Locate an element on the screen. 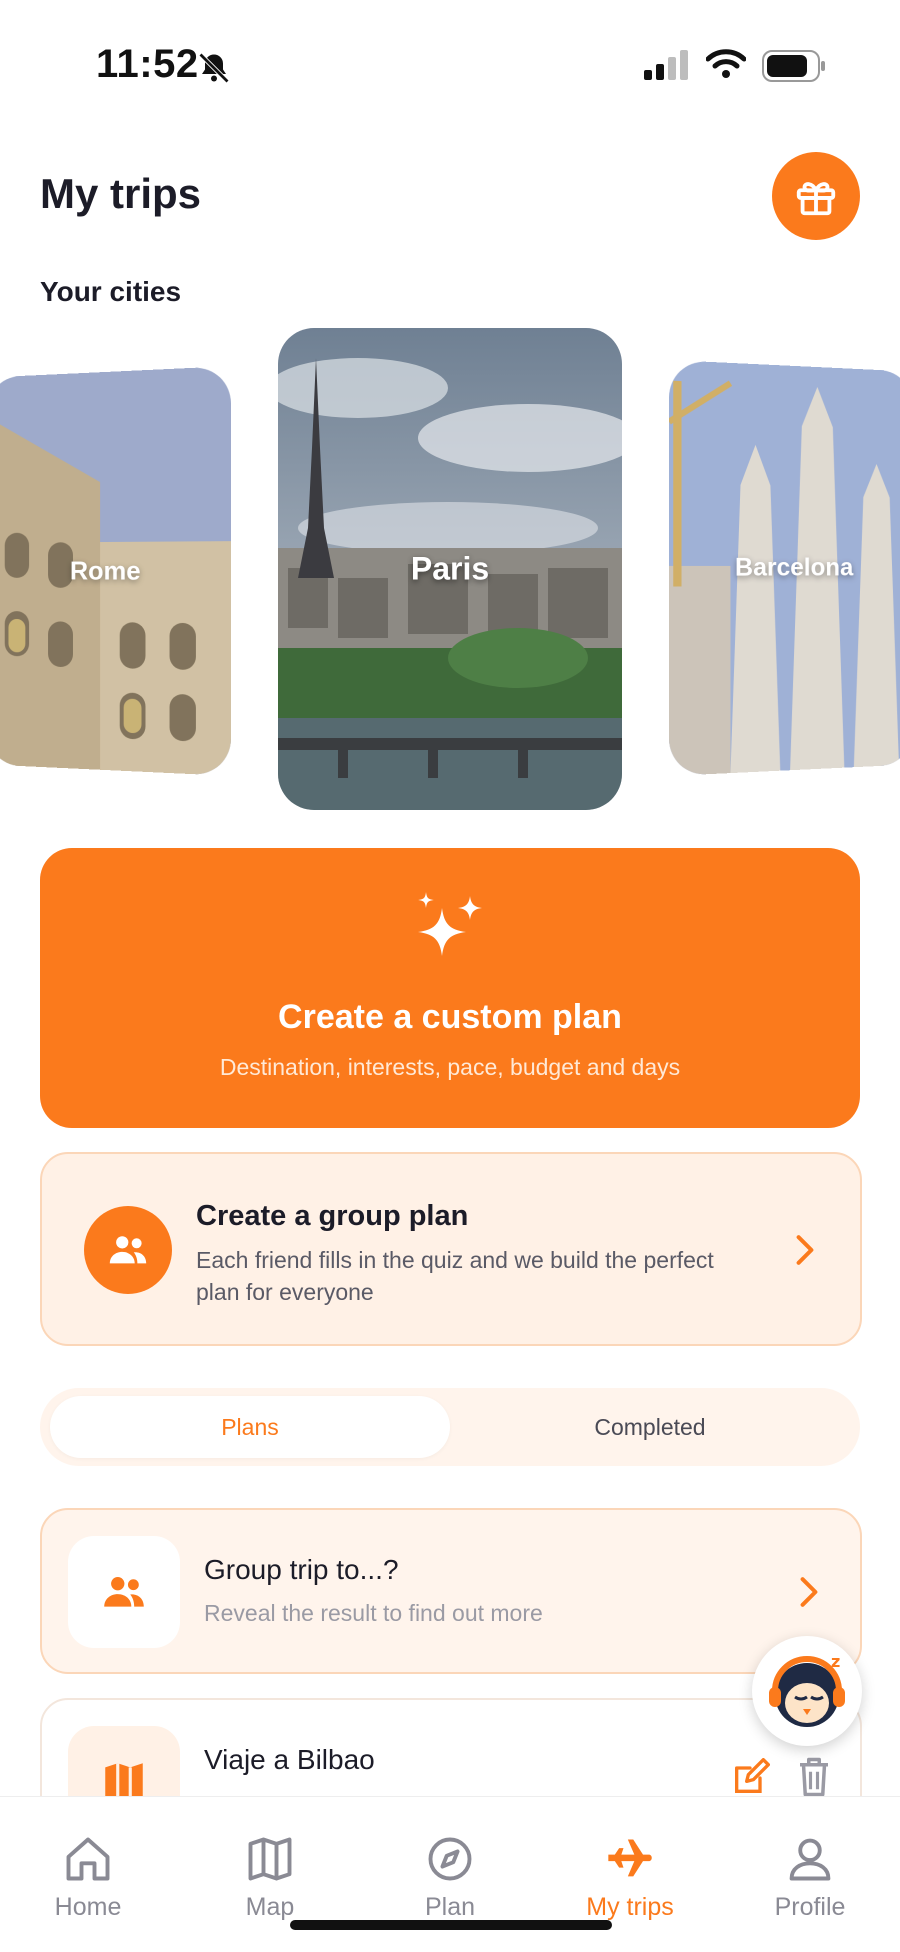 The image size is (900, 1952). nav-my-trips: My trips is located at coordinates (630, 1877).